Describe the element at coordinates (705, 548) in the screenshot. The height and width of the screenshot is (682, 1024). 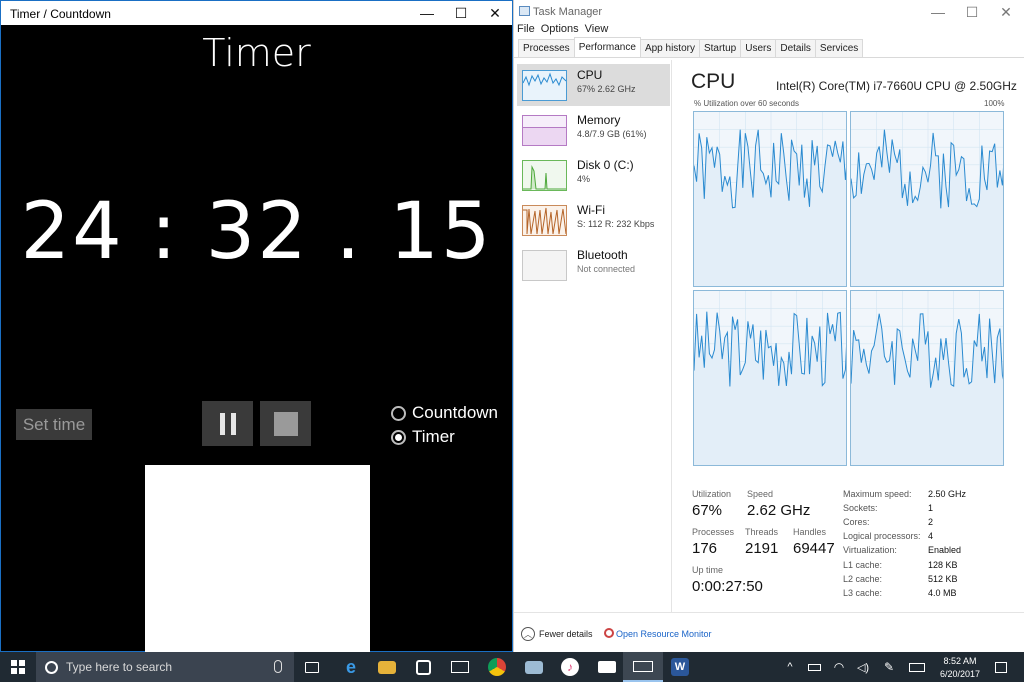
I see `processes-value: 176` at that location.